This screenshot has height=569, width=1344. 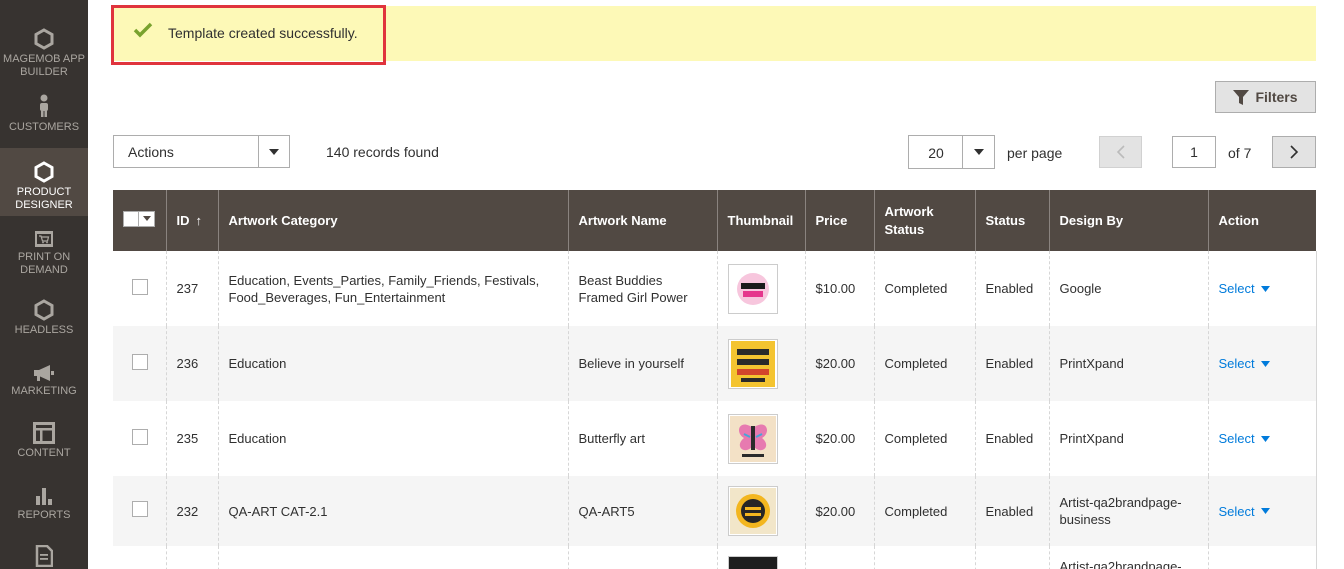 What do you see at coordinates (44, 2) in the screenshot?
I see `sidebar-item-catalog-partial` at bounding box center [44, 2].